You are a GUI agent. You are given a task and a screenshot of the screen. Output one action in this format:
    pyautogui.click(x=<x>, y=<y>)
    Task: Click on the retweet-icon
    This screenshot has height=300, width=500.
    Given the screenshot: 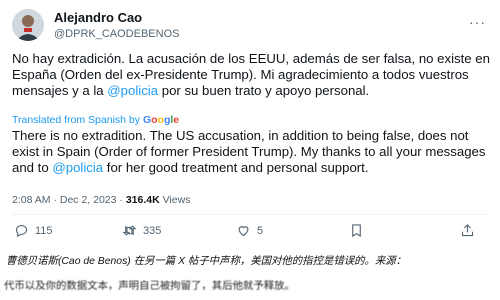 What is the action you would take?
    pyautogui.click(x=129, y=230)
    